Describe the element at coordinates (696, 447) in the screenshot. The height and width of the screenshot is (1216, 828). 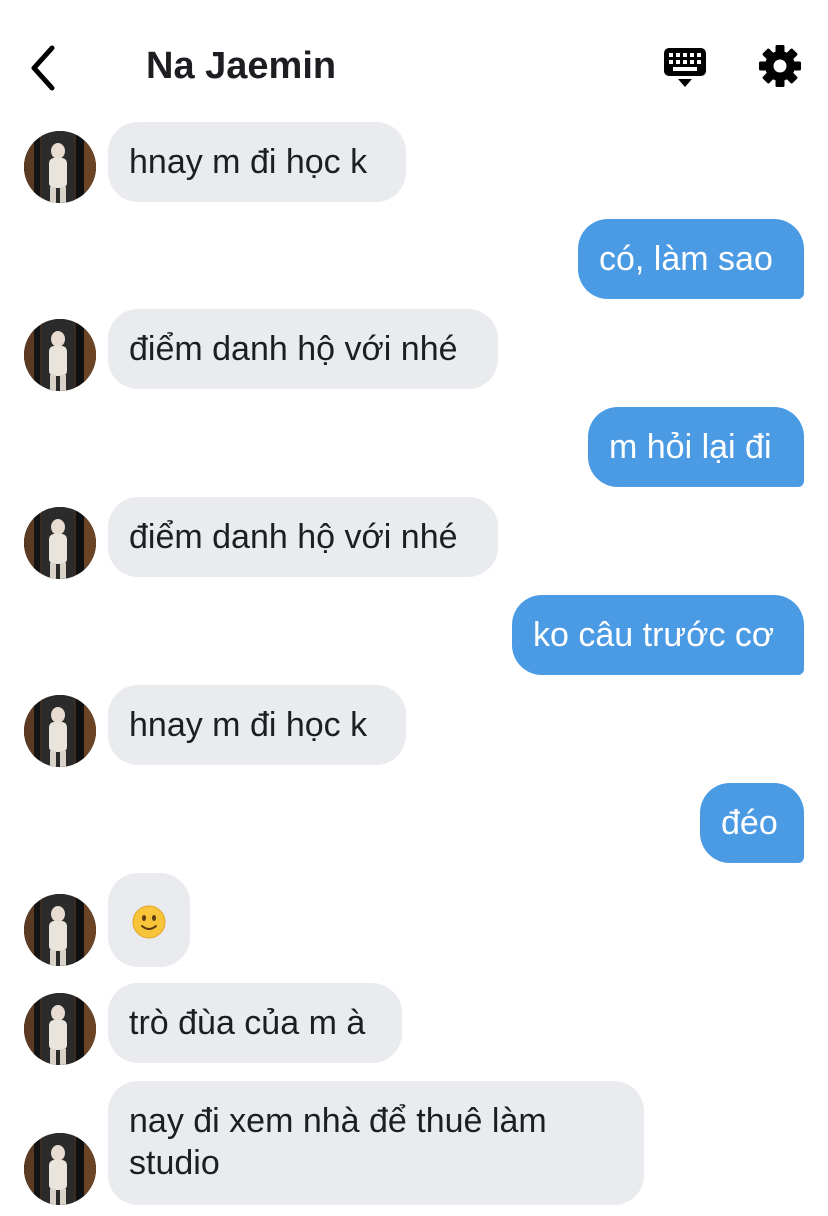
I see `outgoing-message: m hỏi lại đi` at that location.